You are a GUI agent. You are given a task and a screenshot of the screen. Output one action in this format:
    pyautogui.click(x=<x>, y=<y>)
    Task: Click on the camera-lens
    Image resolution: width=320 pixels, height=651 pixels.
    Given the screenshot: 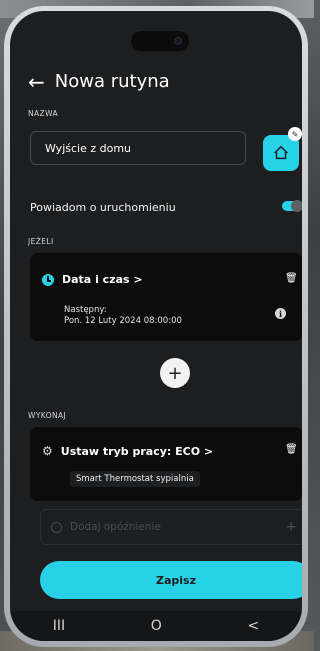 What is the action you would take?
    pyautogui.click(x=178, y=41)
    